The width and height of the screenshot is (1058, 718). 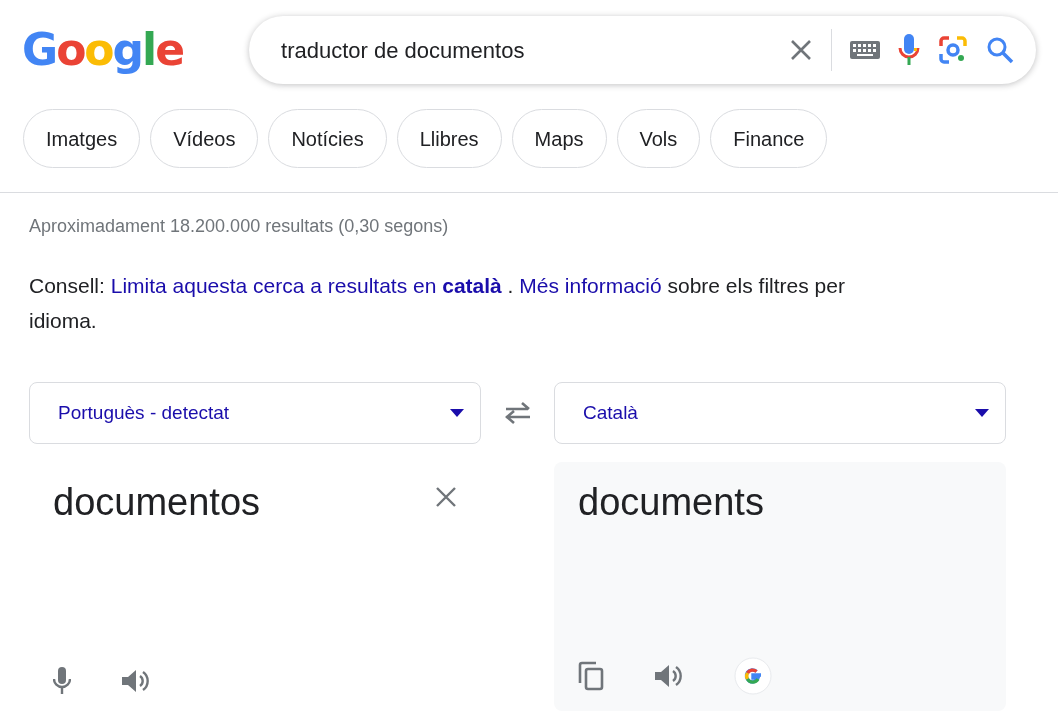 I want to click on google-logo: Google, so click(x=103, y=50).